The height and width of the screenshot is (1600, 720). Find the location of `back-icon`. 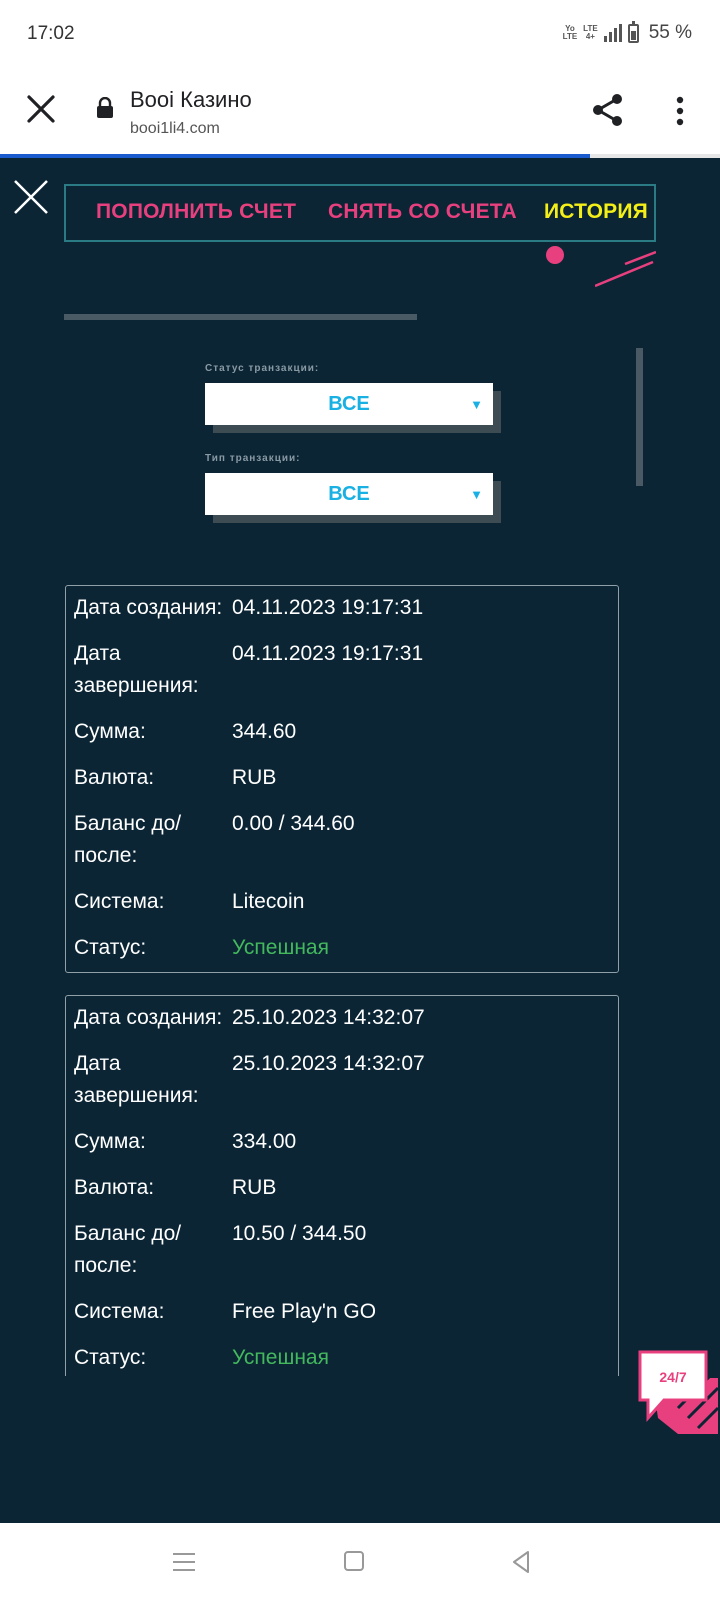

back-icon is located at coordinates (522, 1562).